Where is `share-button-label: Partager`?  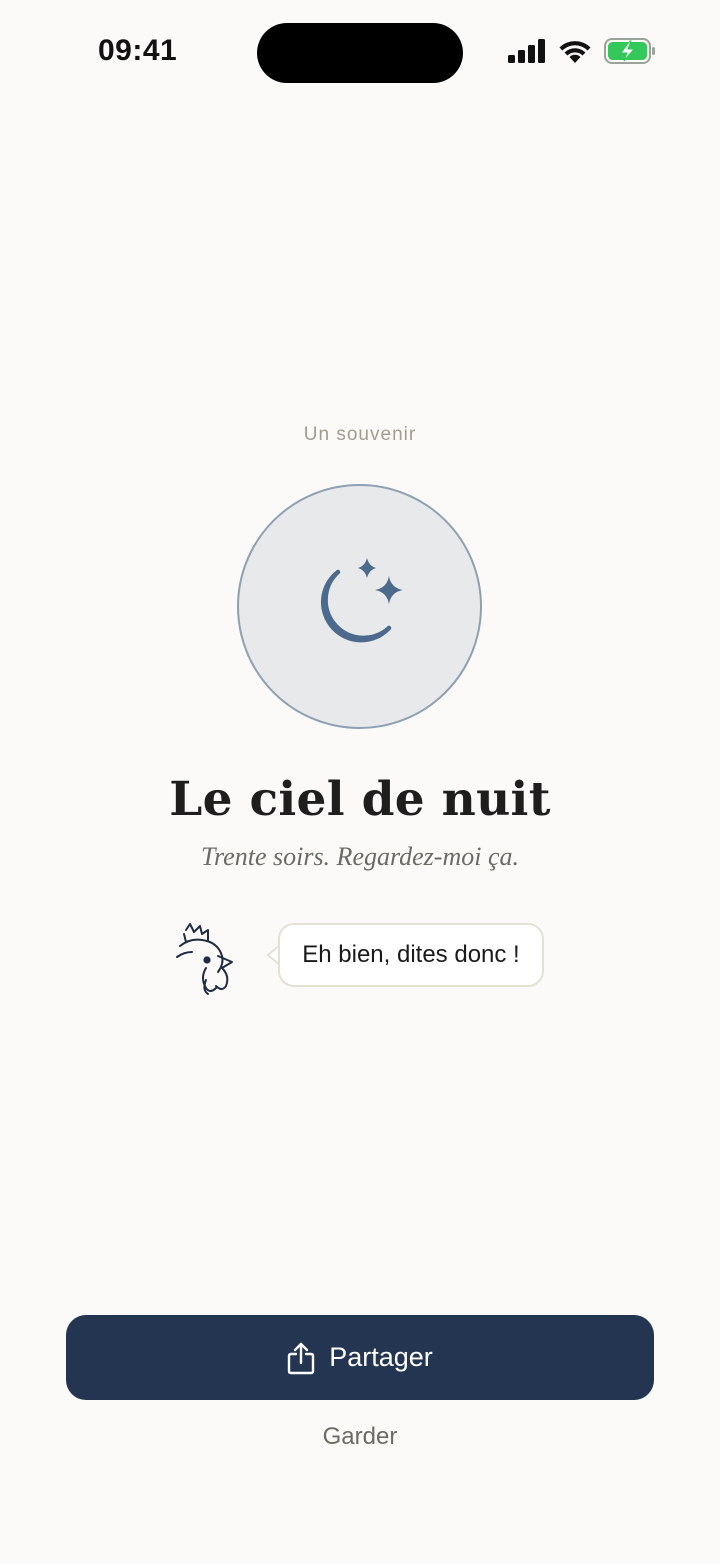
share-button-label: Partager is located at coordinates (381, 1357).